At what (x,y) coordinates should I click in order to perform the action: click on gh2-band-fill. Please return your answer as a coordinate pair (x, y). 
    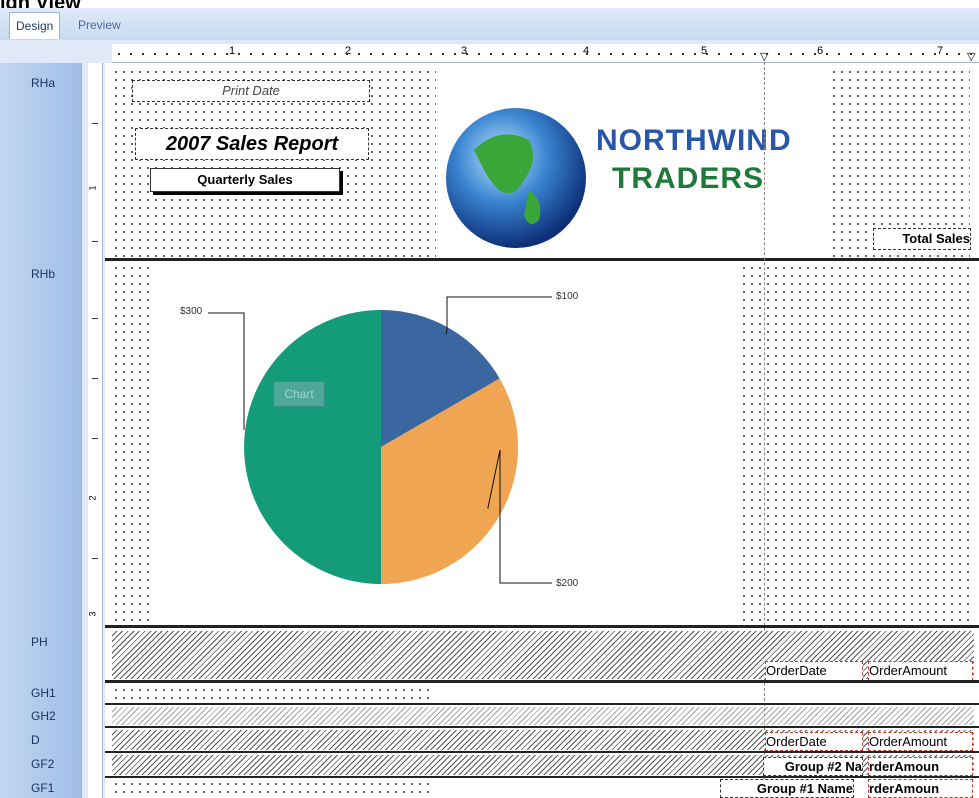
    Looking at the image, I should click on (543, 716).